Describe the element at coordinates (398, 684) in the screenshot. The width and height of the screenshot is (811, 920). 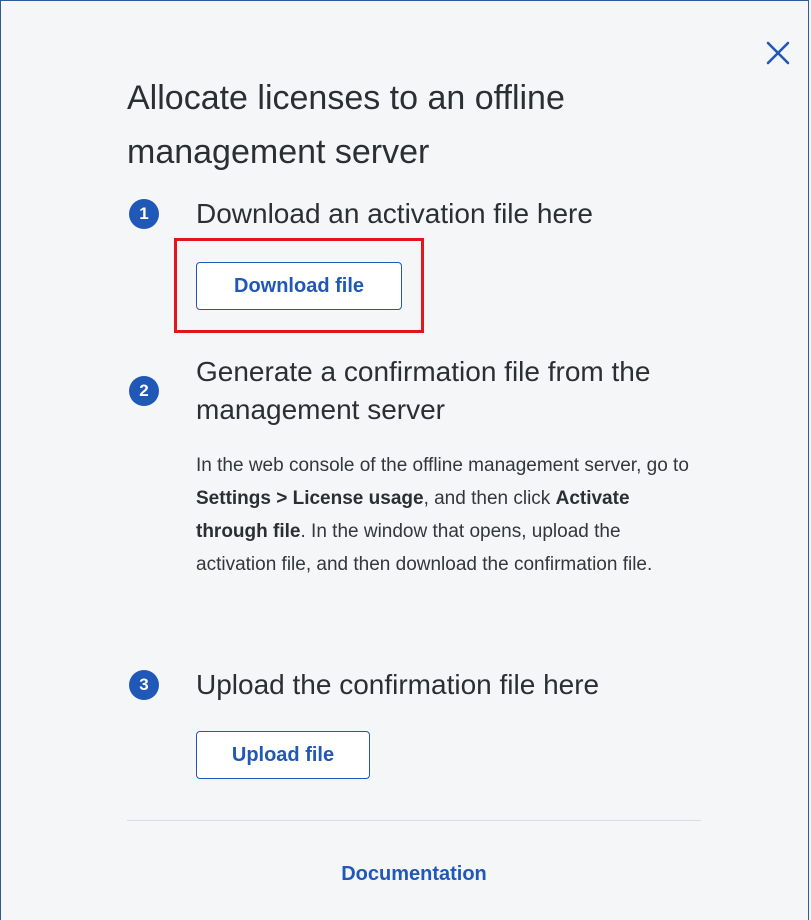
I see `step-3-title: Upload the confirmation file here` at that location.